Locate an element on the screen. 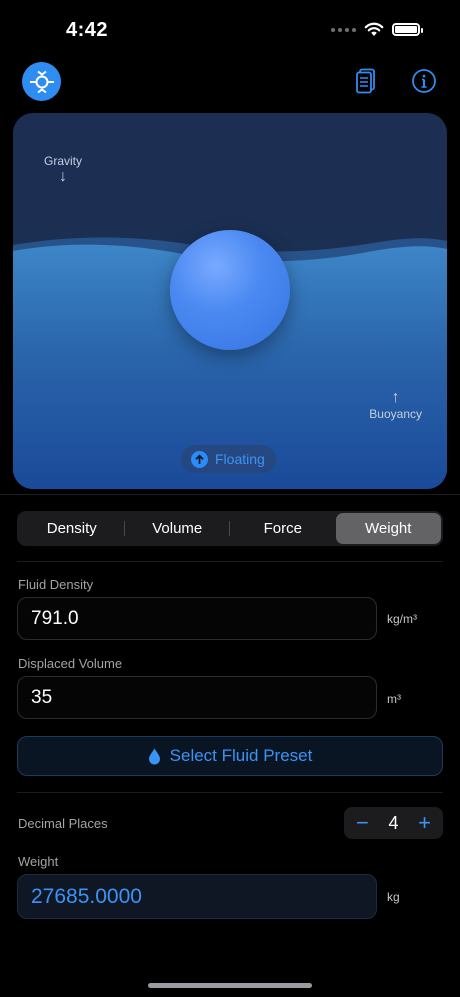 The width and height of the screenshot is (460, 997). status-bar: 4:42 is located at coordinates (230, 30).